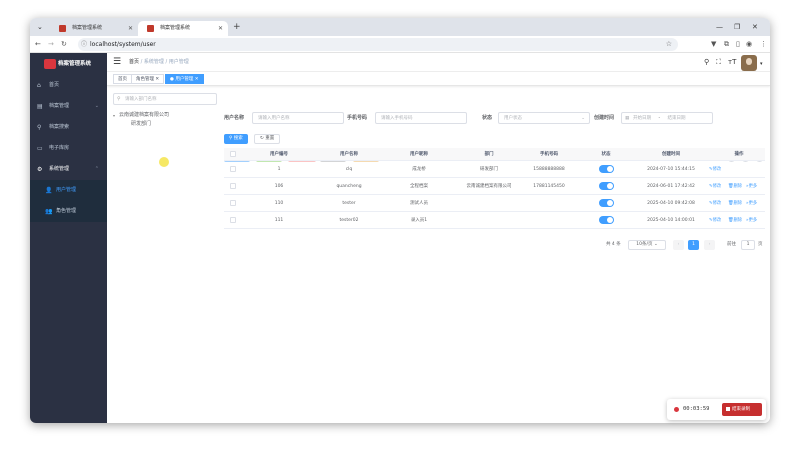 The image size is (800, 462). What do you see at coordinates (178, 62) in the screenshot?
I see `breadcrumb-item: 用户管理` at bounding box center [178, 62].